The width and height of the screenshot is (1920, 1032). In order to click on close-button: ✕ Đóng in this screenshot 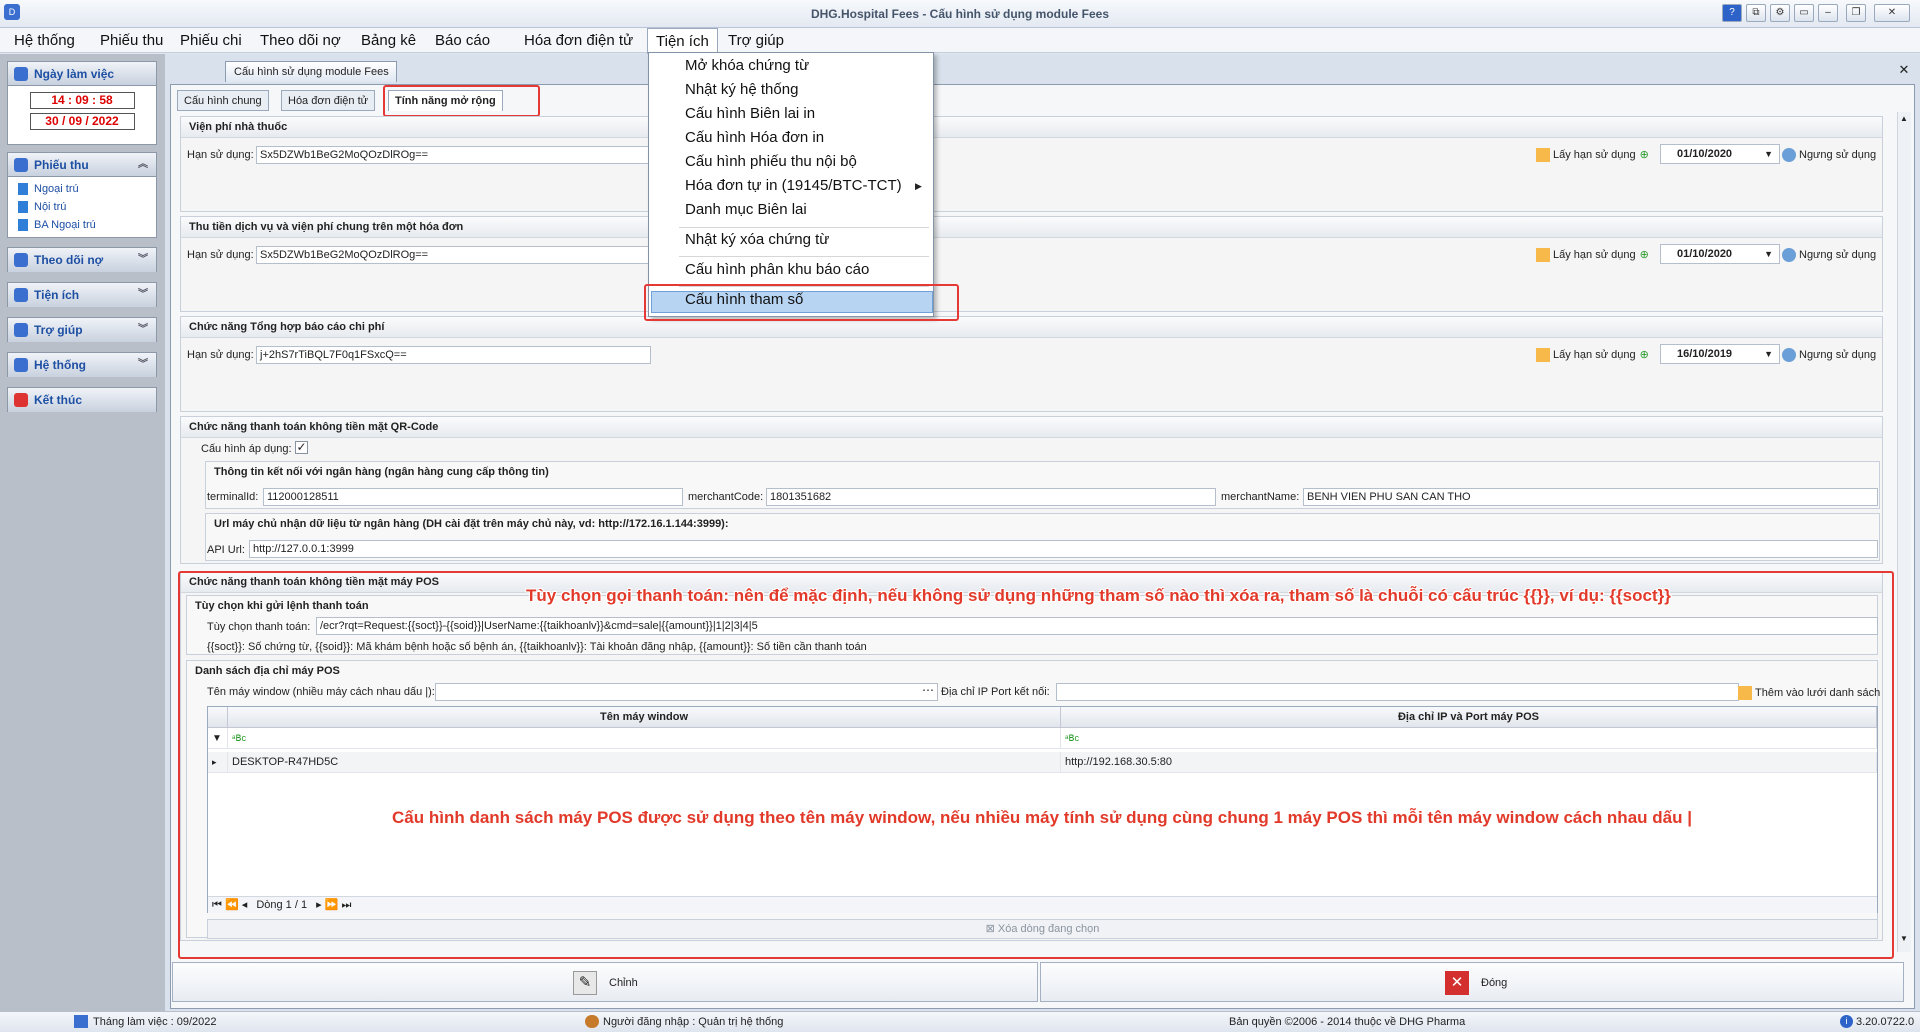, I will do `click(1472, 982)`.